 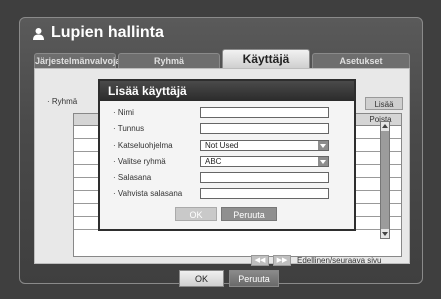 I want to click on viewer-select-value: Not Used, so click(x=222, y=145).